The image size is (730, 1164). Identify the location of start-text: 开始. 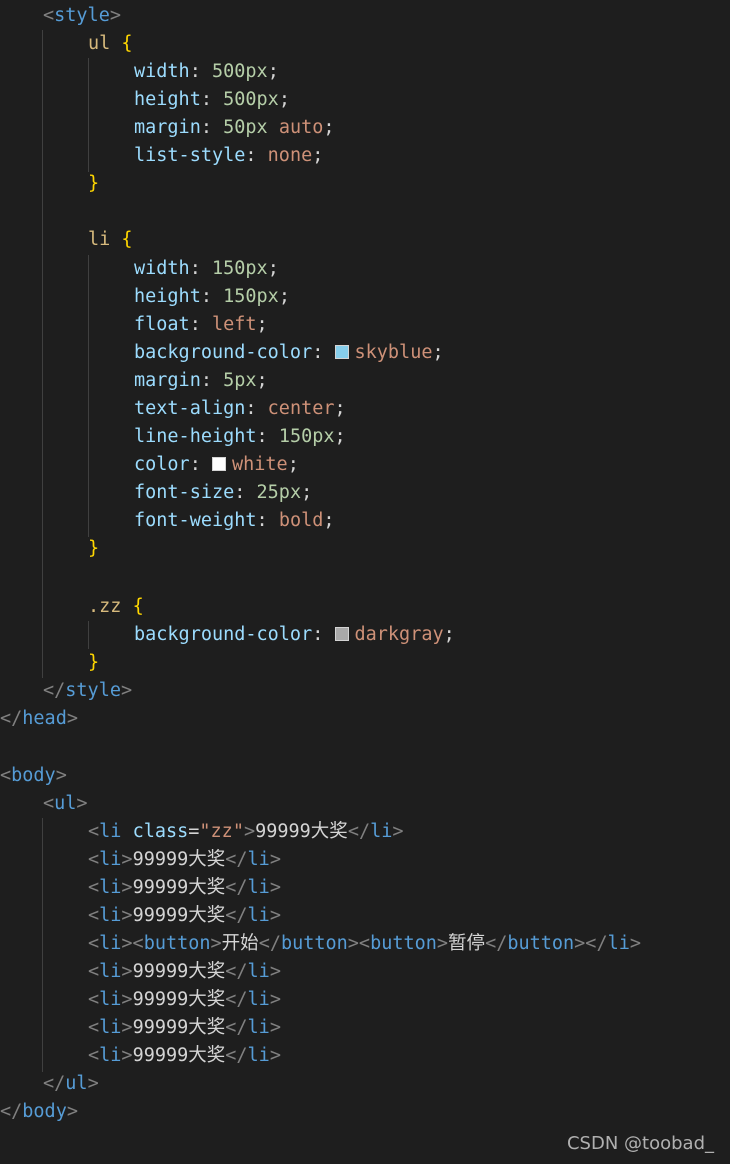
(240, 943).